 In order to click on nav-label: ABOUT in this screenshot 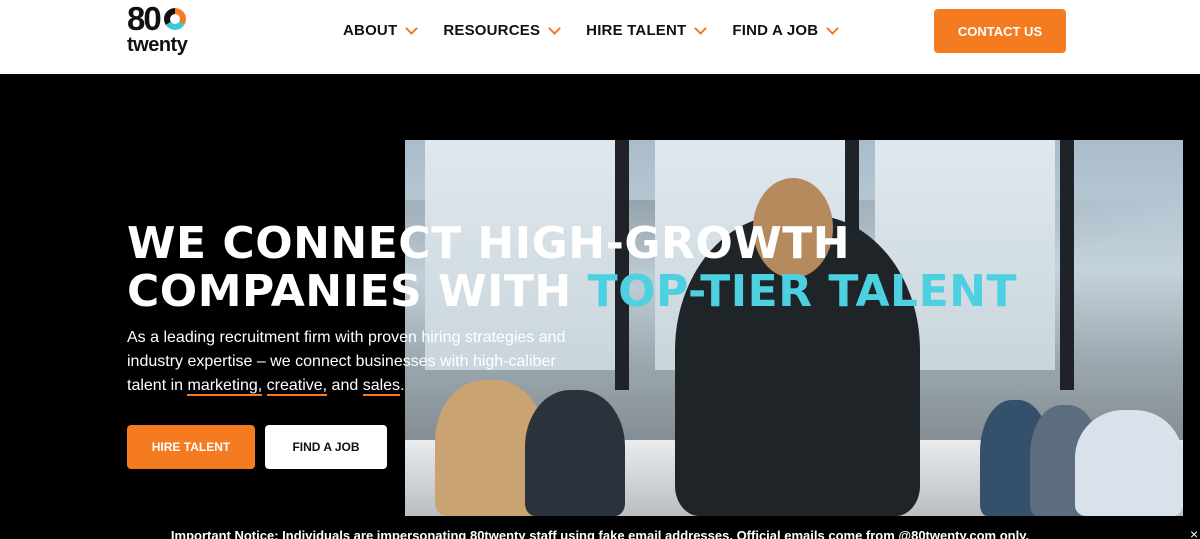, I will do `click(370, 30)`.